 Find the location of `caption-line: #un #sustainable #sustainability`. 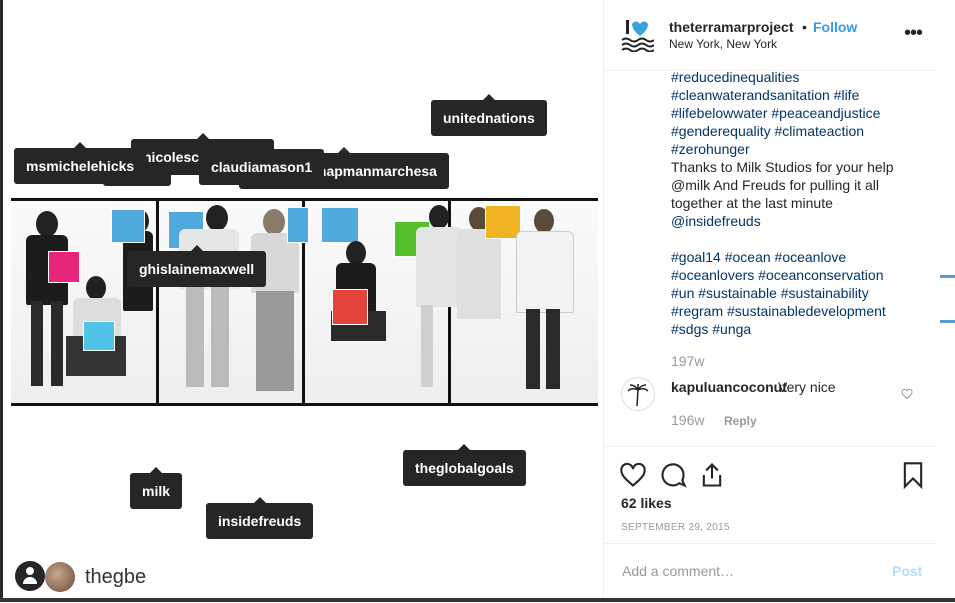

caption-line: #un #sustainable #sustainability is located at coordinates (802, 293).